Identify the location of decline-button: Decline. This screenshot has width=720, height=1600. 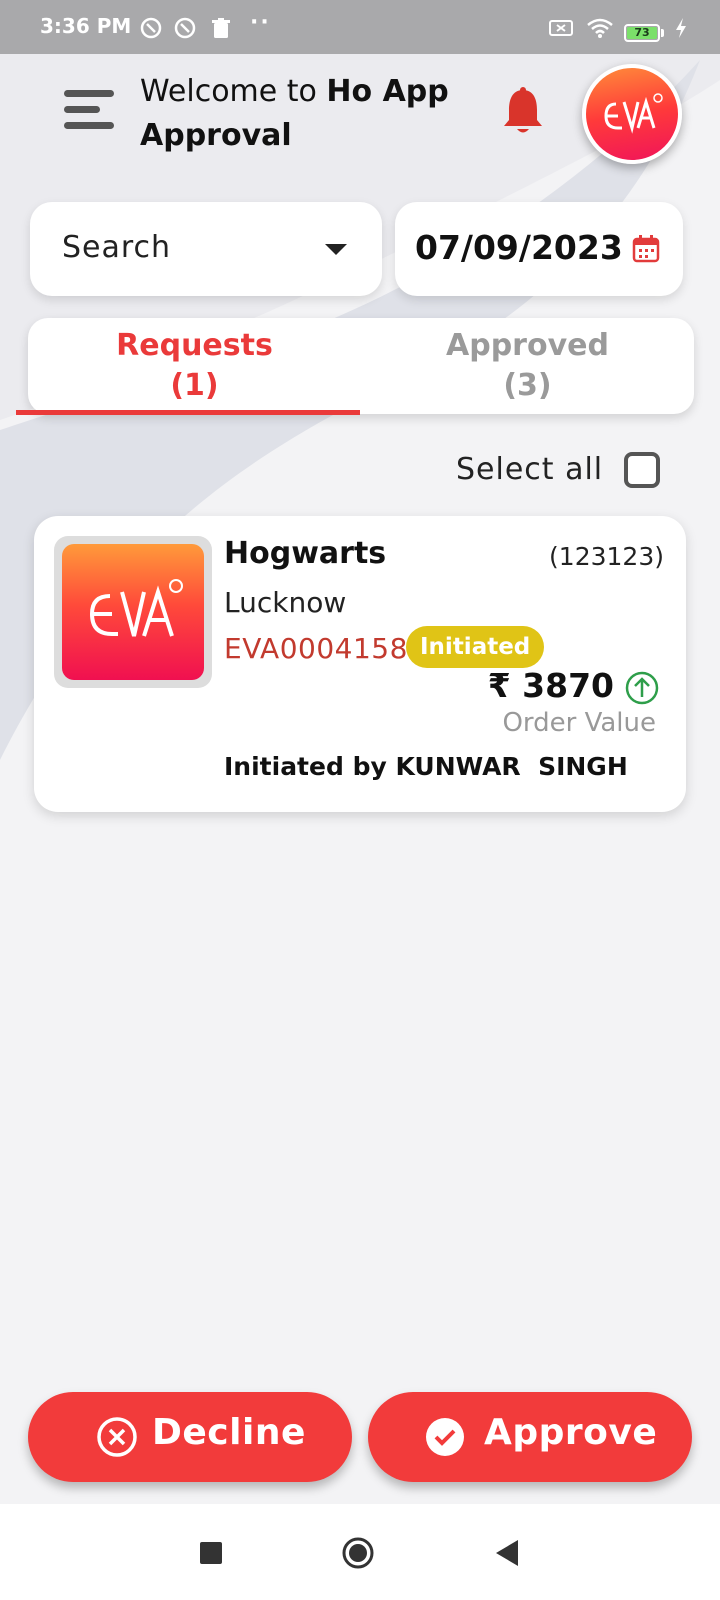
(190, 1437).